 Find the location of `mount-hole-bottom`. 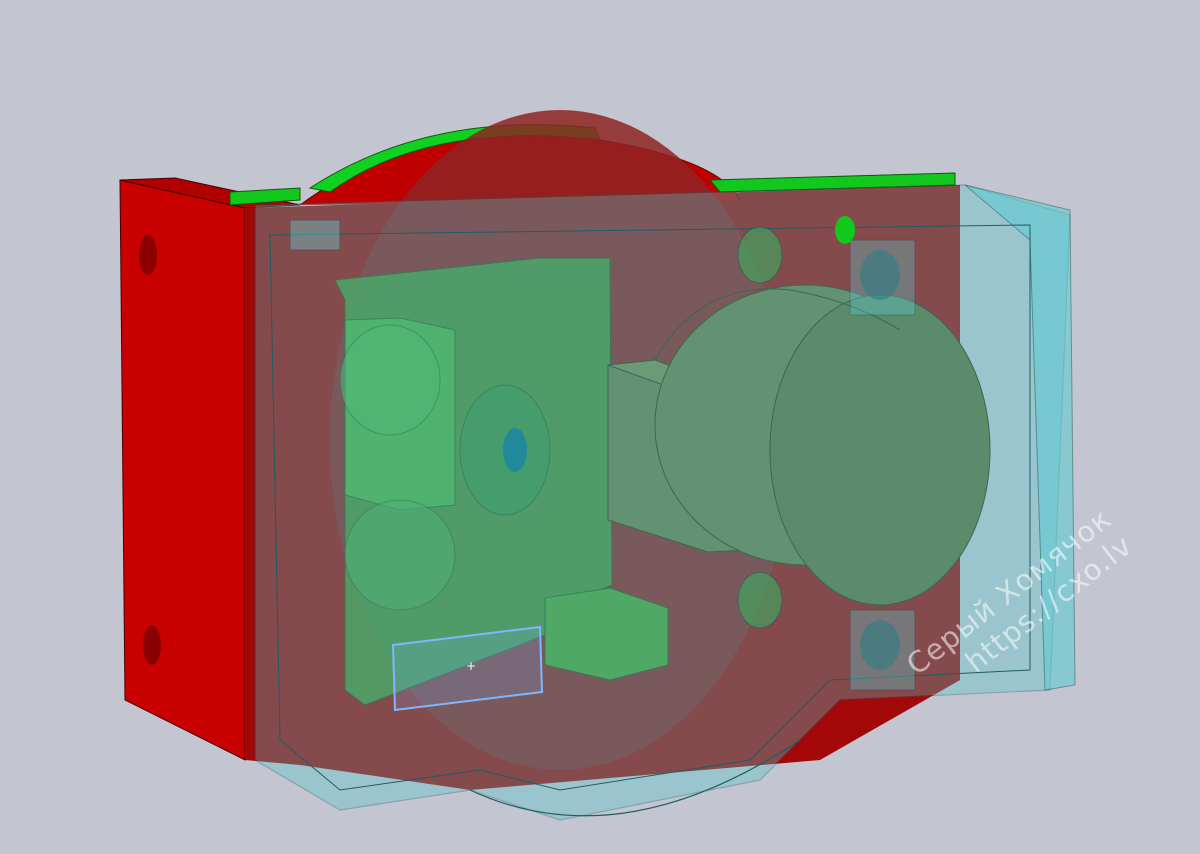

mount-hole-bottom is located at coordinates (152, 645).